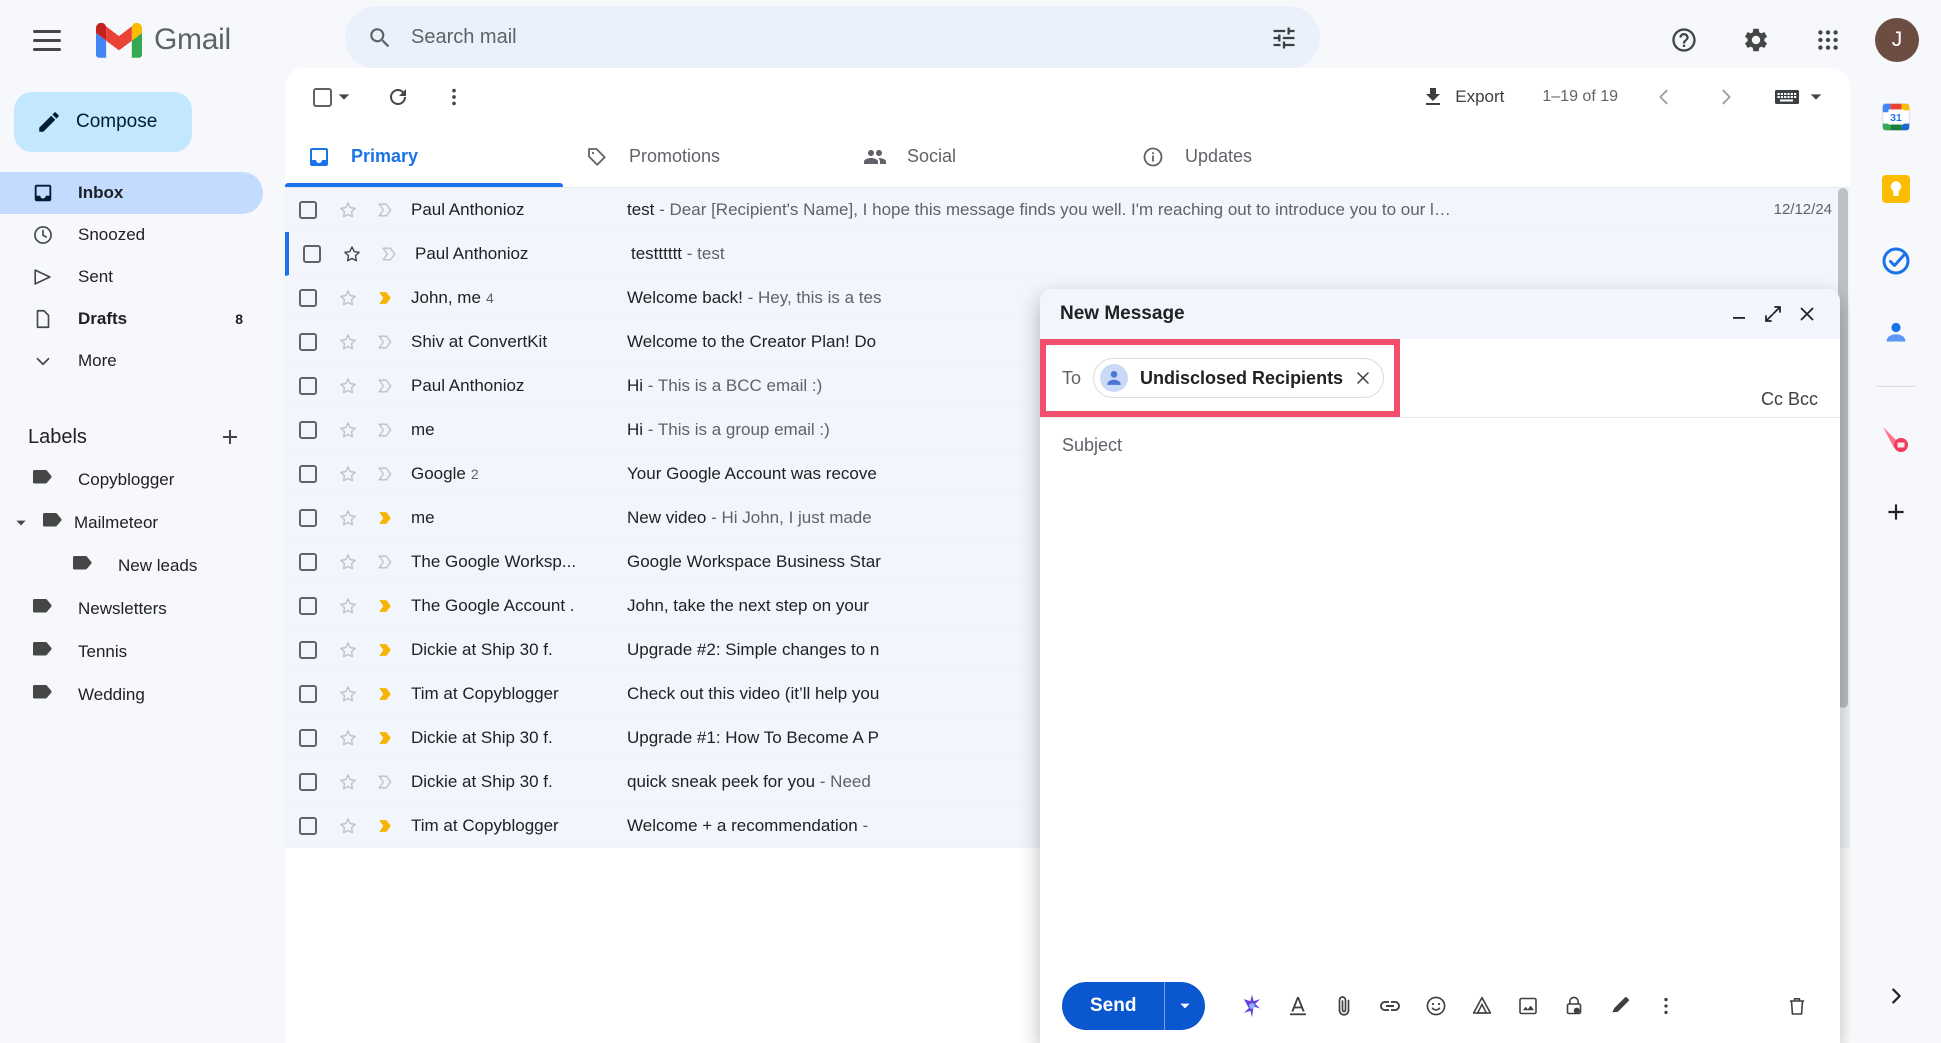 The height and width of the screenshot is (1043, 1941). I want to click on export-button: Export, so click(1462, 97).